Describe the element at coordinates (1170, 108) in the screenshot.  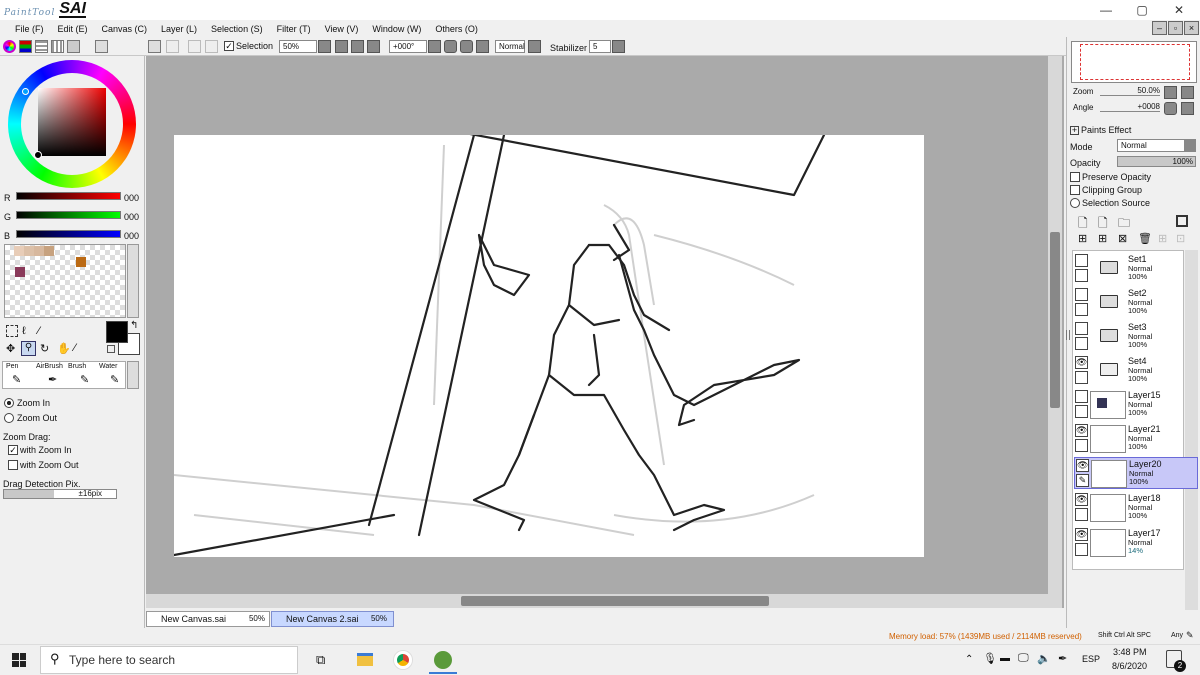
I see `navigator-rotate-icon` at that location.